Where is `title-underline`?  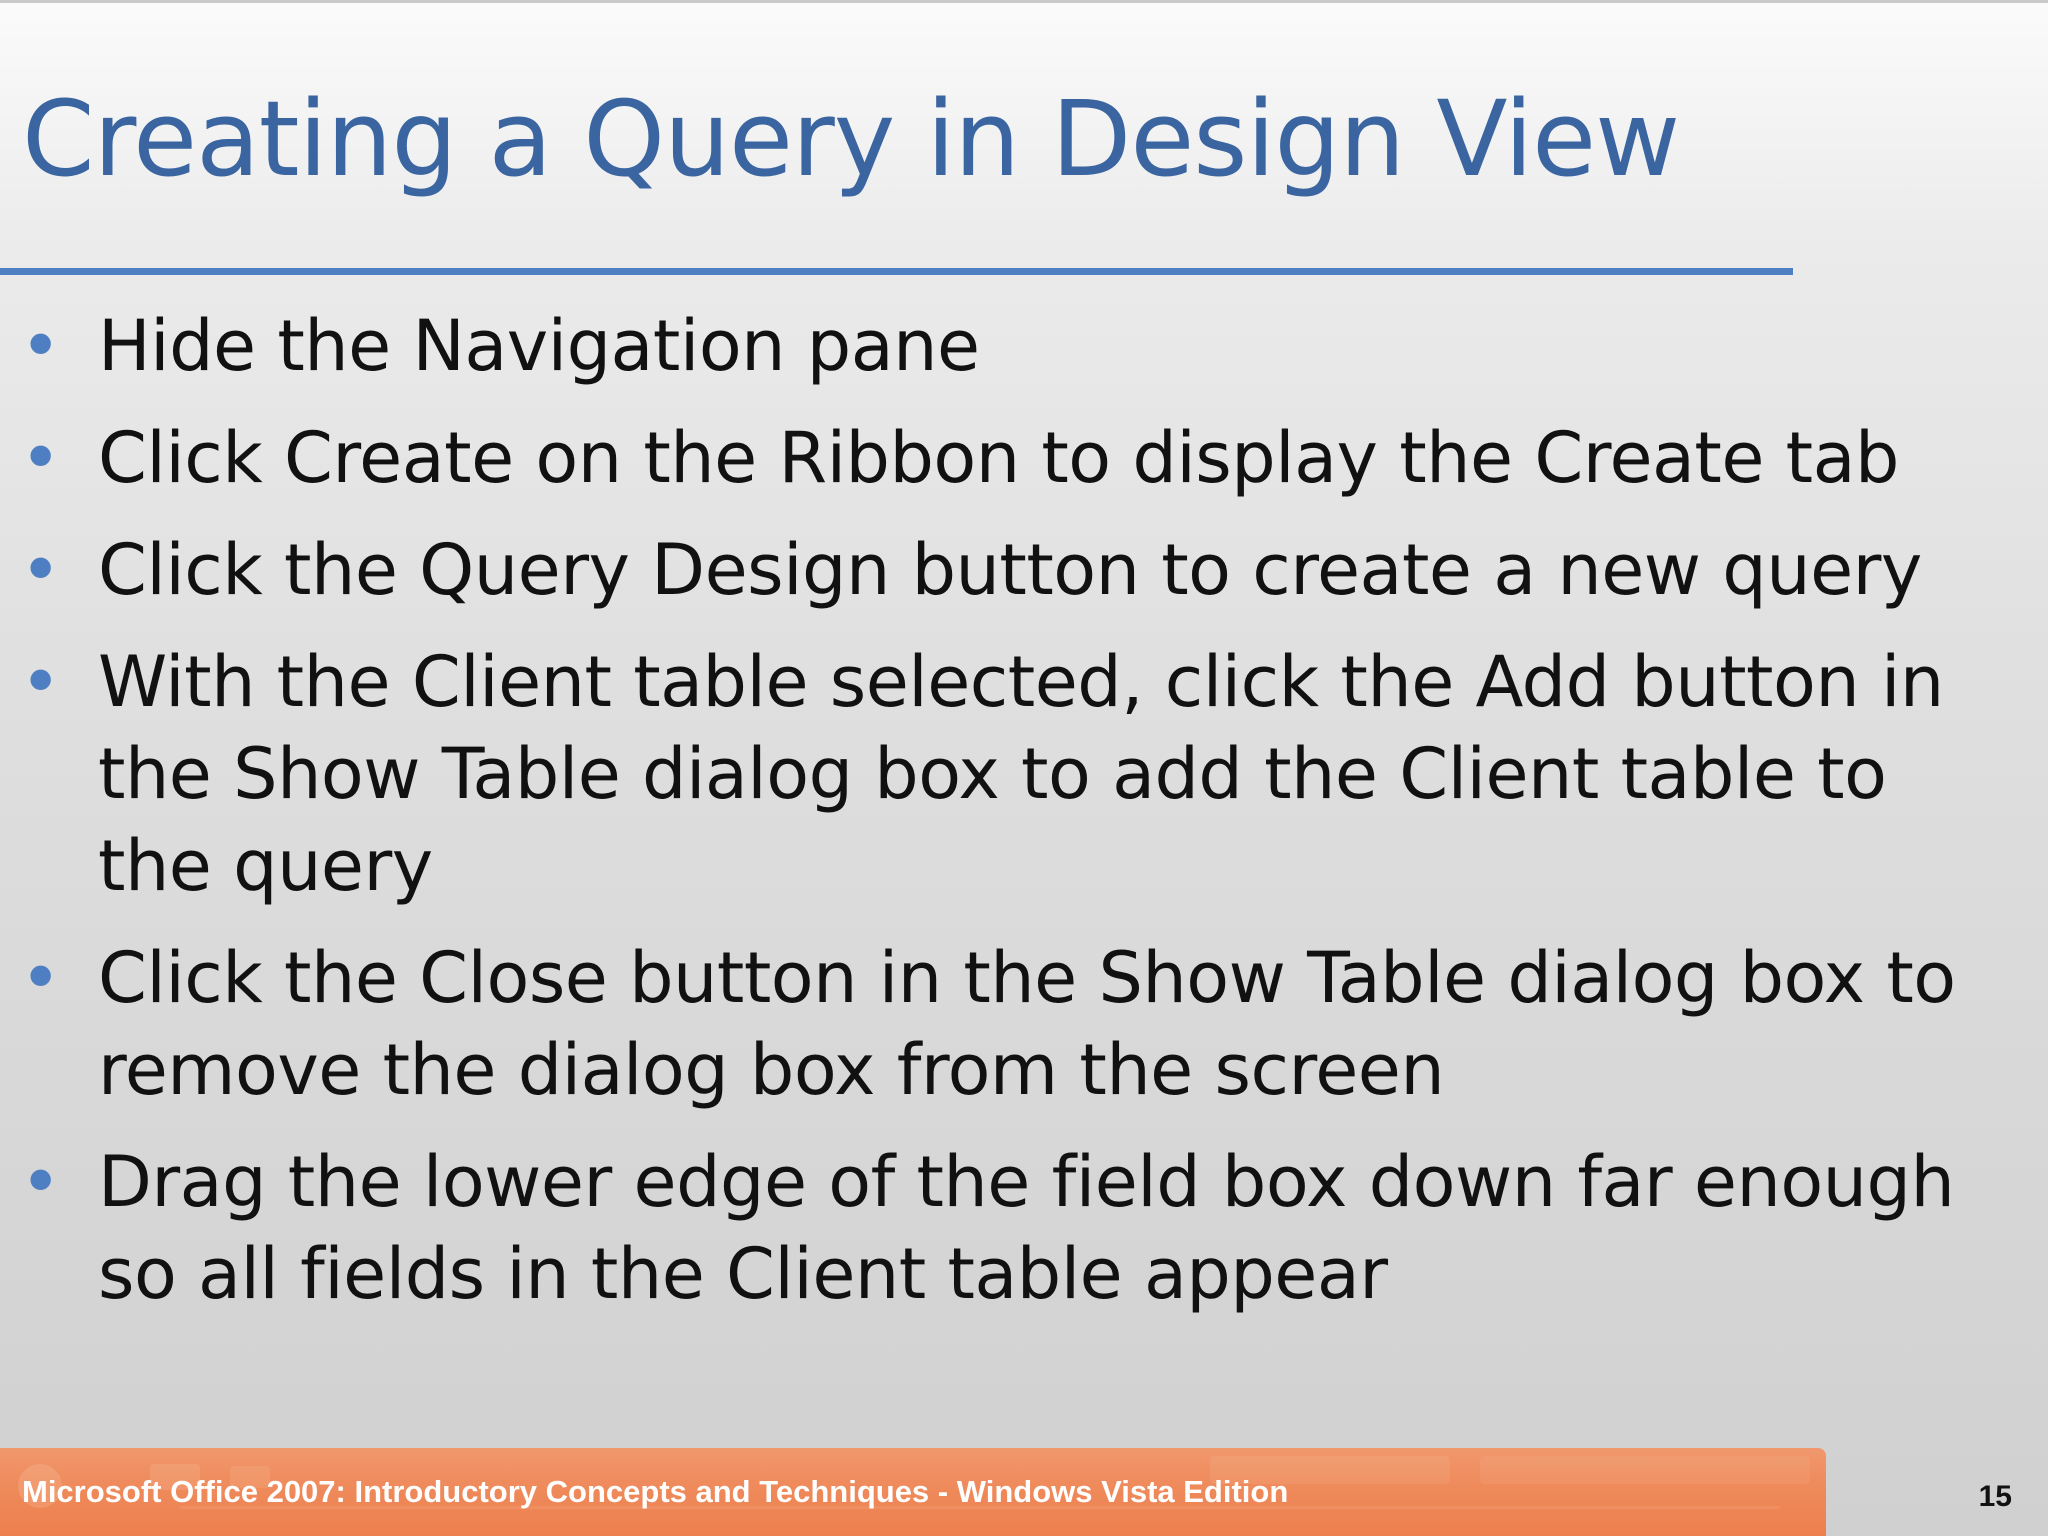
title-underline is located at coordinates (896, 271).